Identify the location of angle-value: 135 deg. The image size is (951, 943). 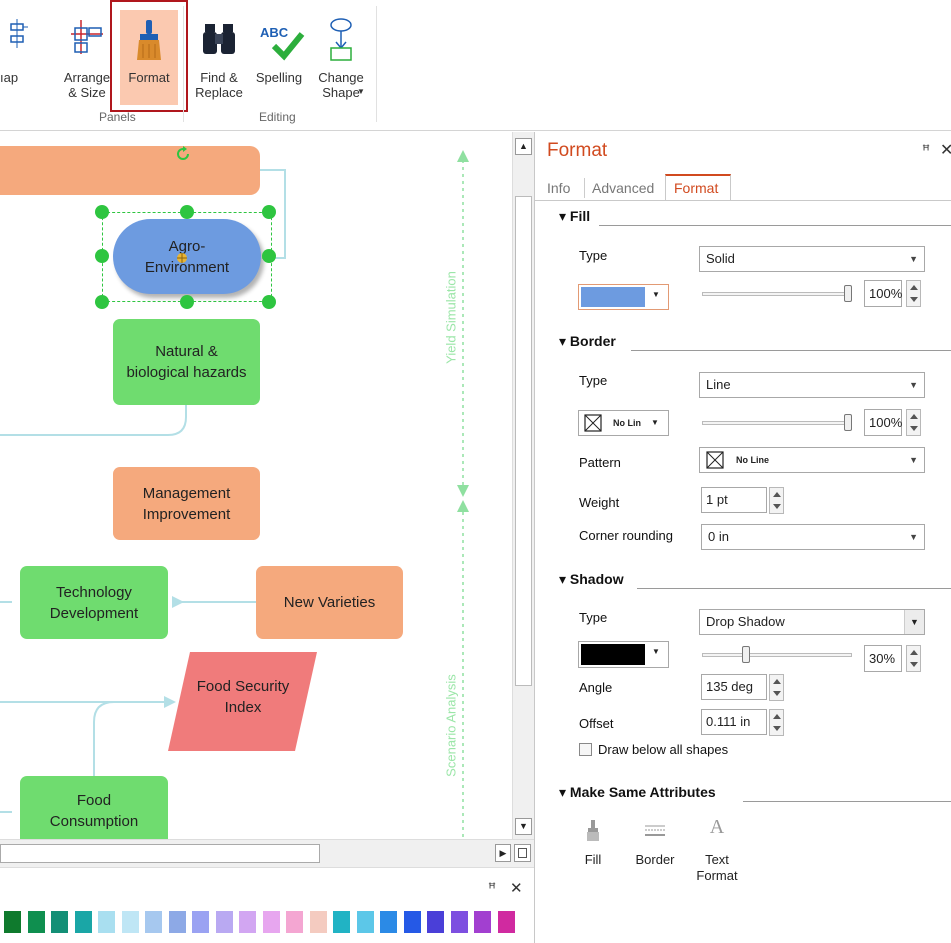
(729, 686).